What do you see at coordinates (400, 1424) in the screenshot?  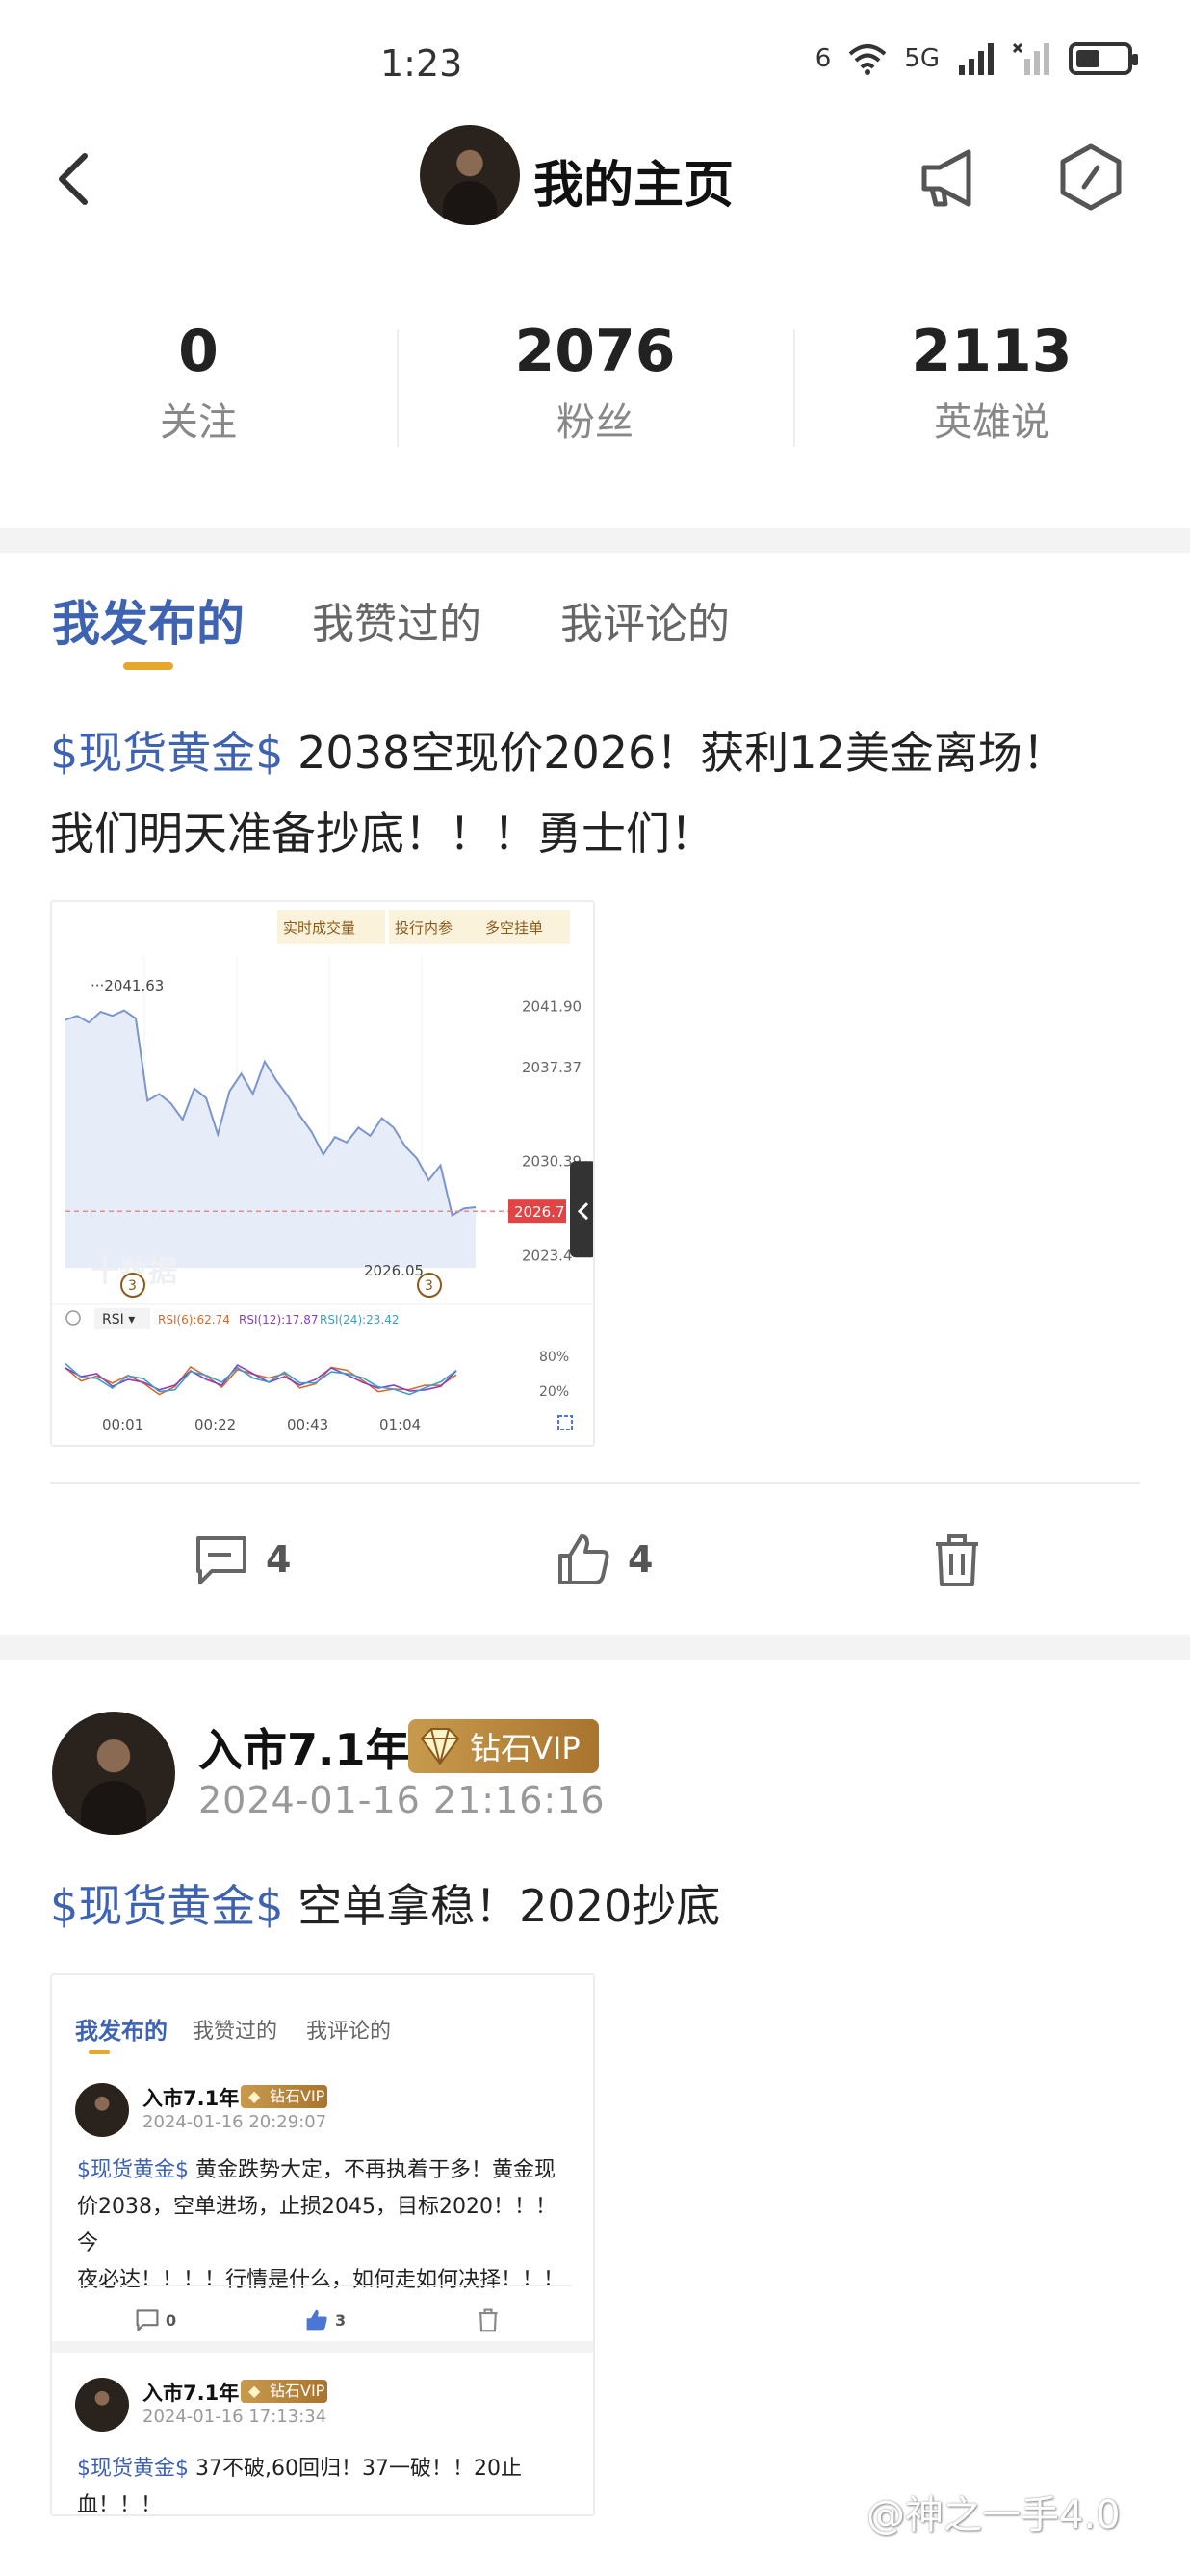 I see `x-tick-label: 01:04` at bounding box center [400, 1424].